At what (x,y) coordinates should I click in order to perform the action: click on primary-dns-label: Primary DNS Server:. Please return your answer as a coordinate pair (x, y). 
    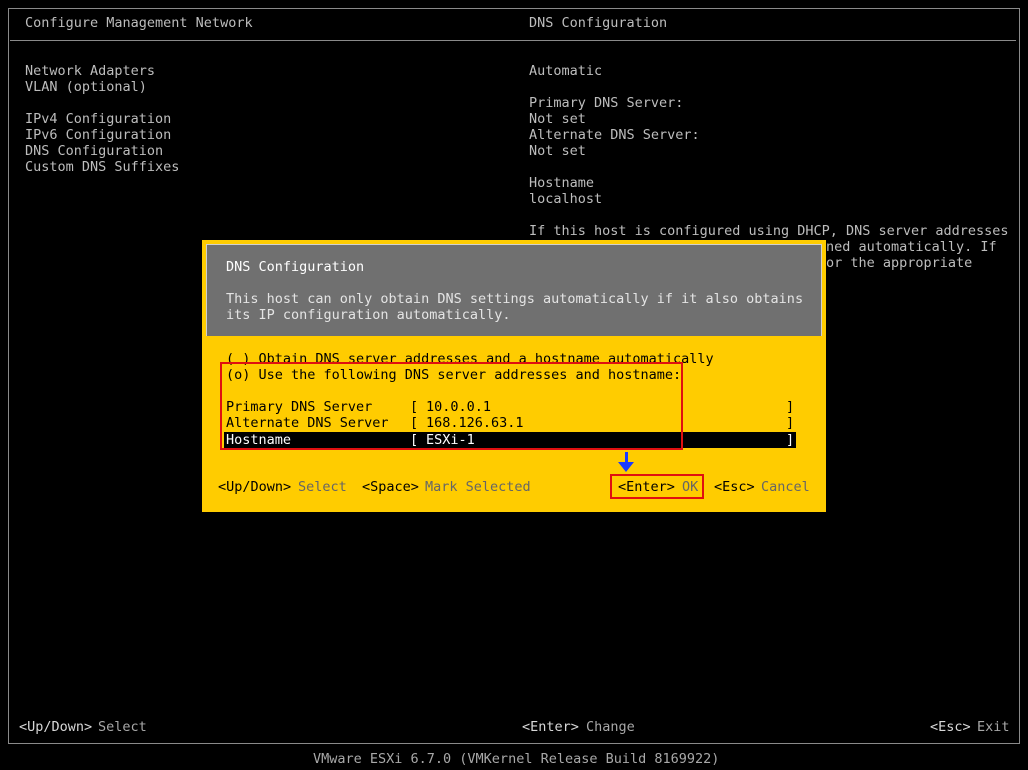
    Looking at the image, I should click on (606, 103).